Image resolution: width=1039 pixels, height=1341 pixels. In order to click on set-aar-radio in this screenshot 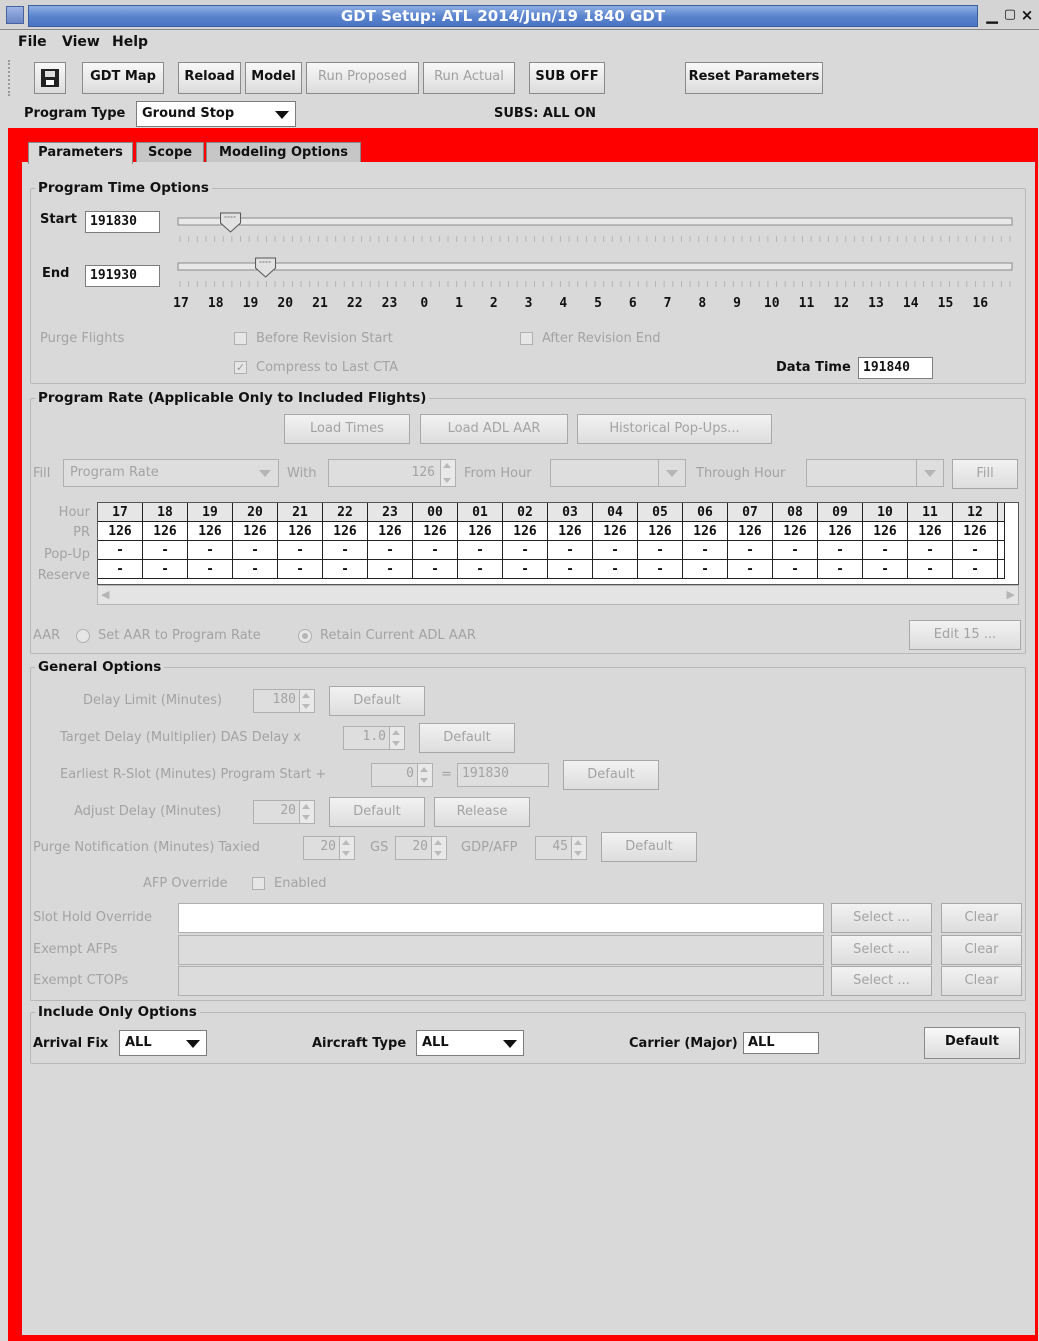, I will do `click(83, 636)`.